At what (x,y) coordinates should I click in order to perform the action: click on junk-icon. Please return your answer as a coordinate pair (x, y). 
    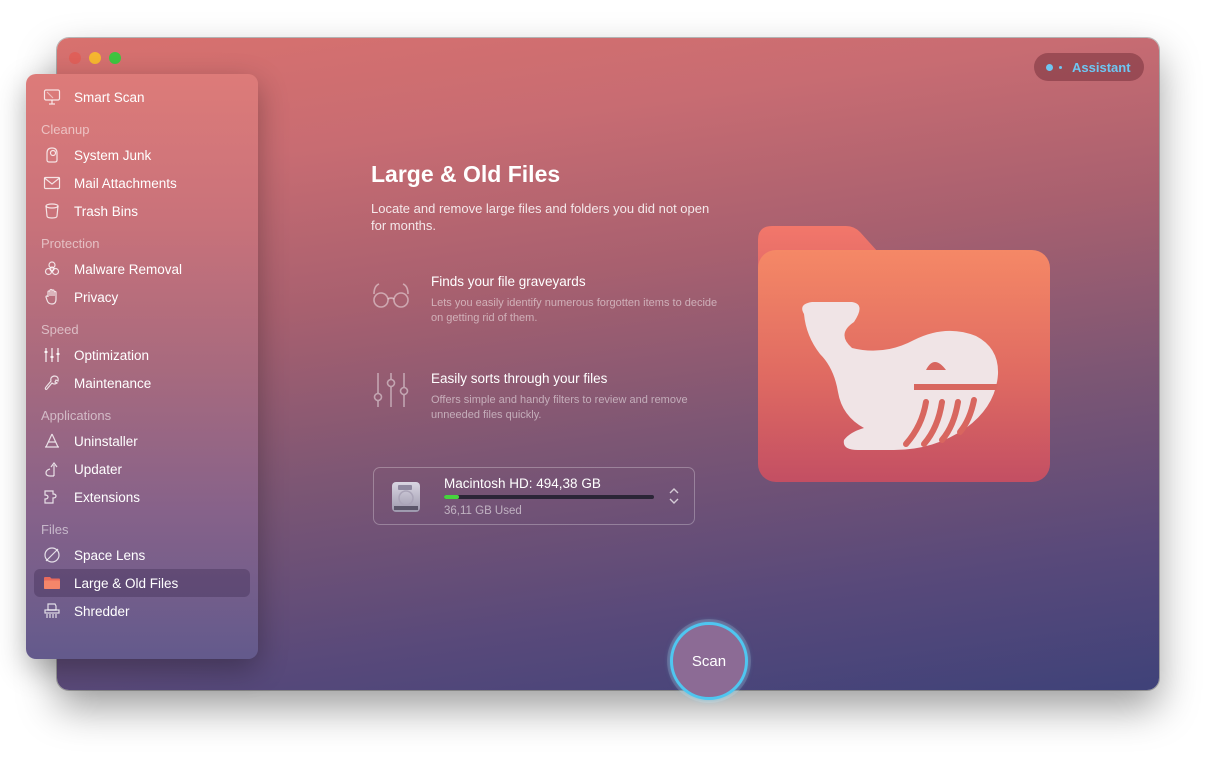
    Looking at the image, I should click on (52, 155).